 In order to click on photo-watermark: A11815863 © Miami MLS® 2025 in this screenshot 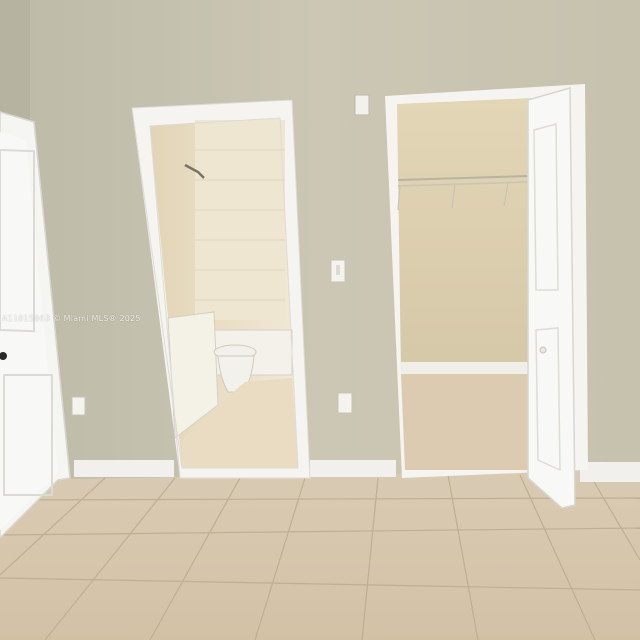, I will do `click(71, 318)`.